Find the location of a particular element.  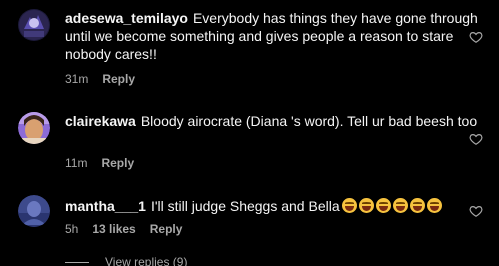

likes-count: 13 likes is located at coordinates (113, 229).